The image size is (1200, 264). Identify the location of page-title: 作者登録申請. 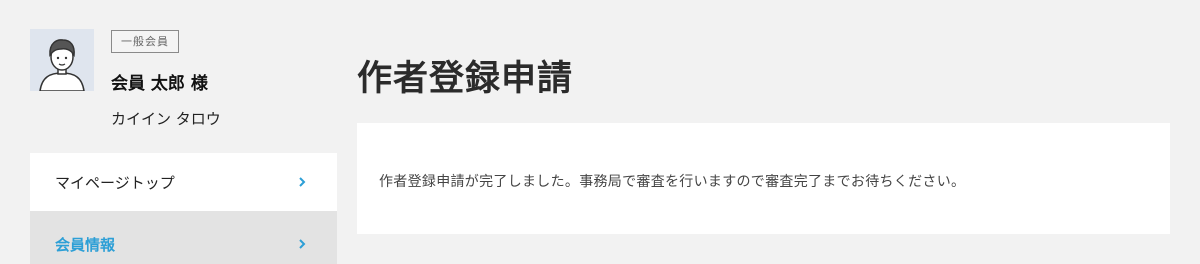
(465, 78).